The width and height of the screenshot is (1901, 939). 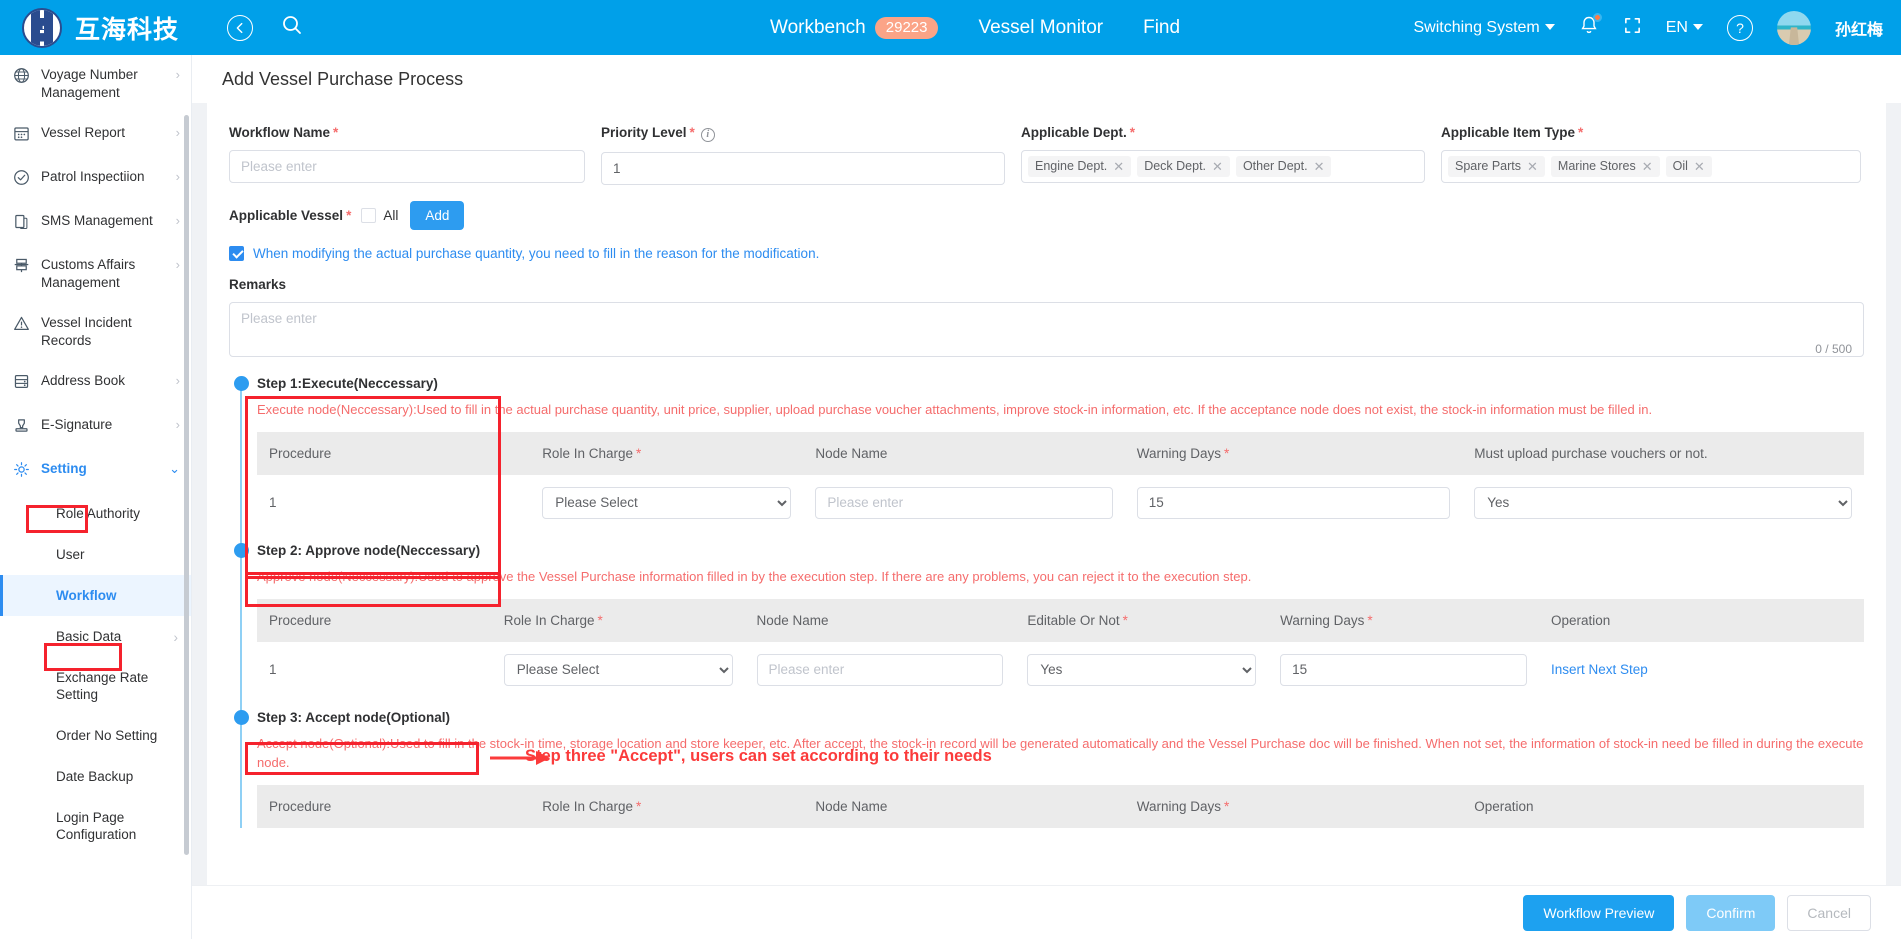 I want to click on label-text: Applicable Item Type, so click(x=1508, y=132).